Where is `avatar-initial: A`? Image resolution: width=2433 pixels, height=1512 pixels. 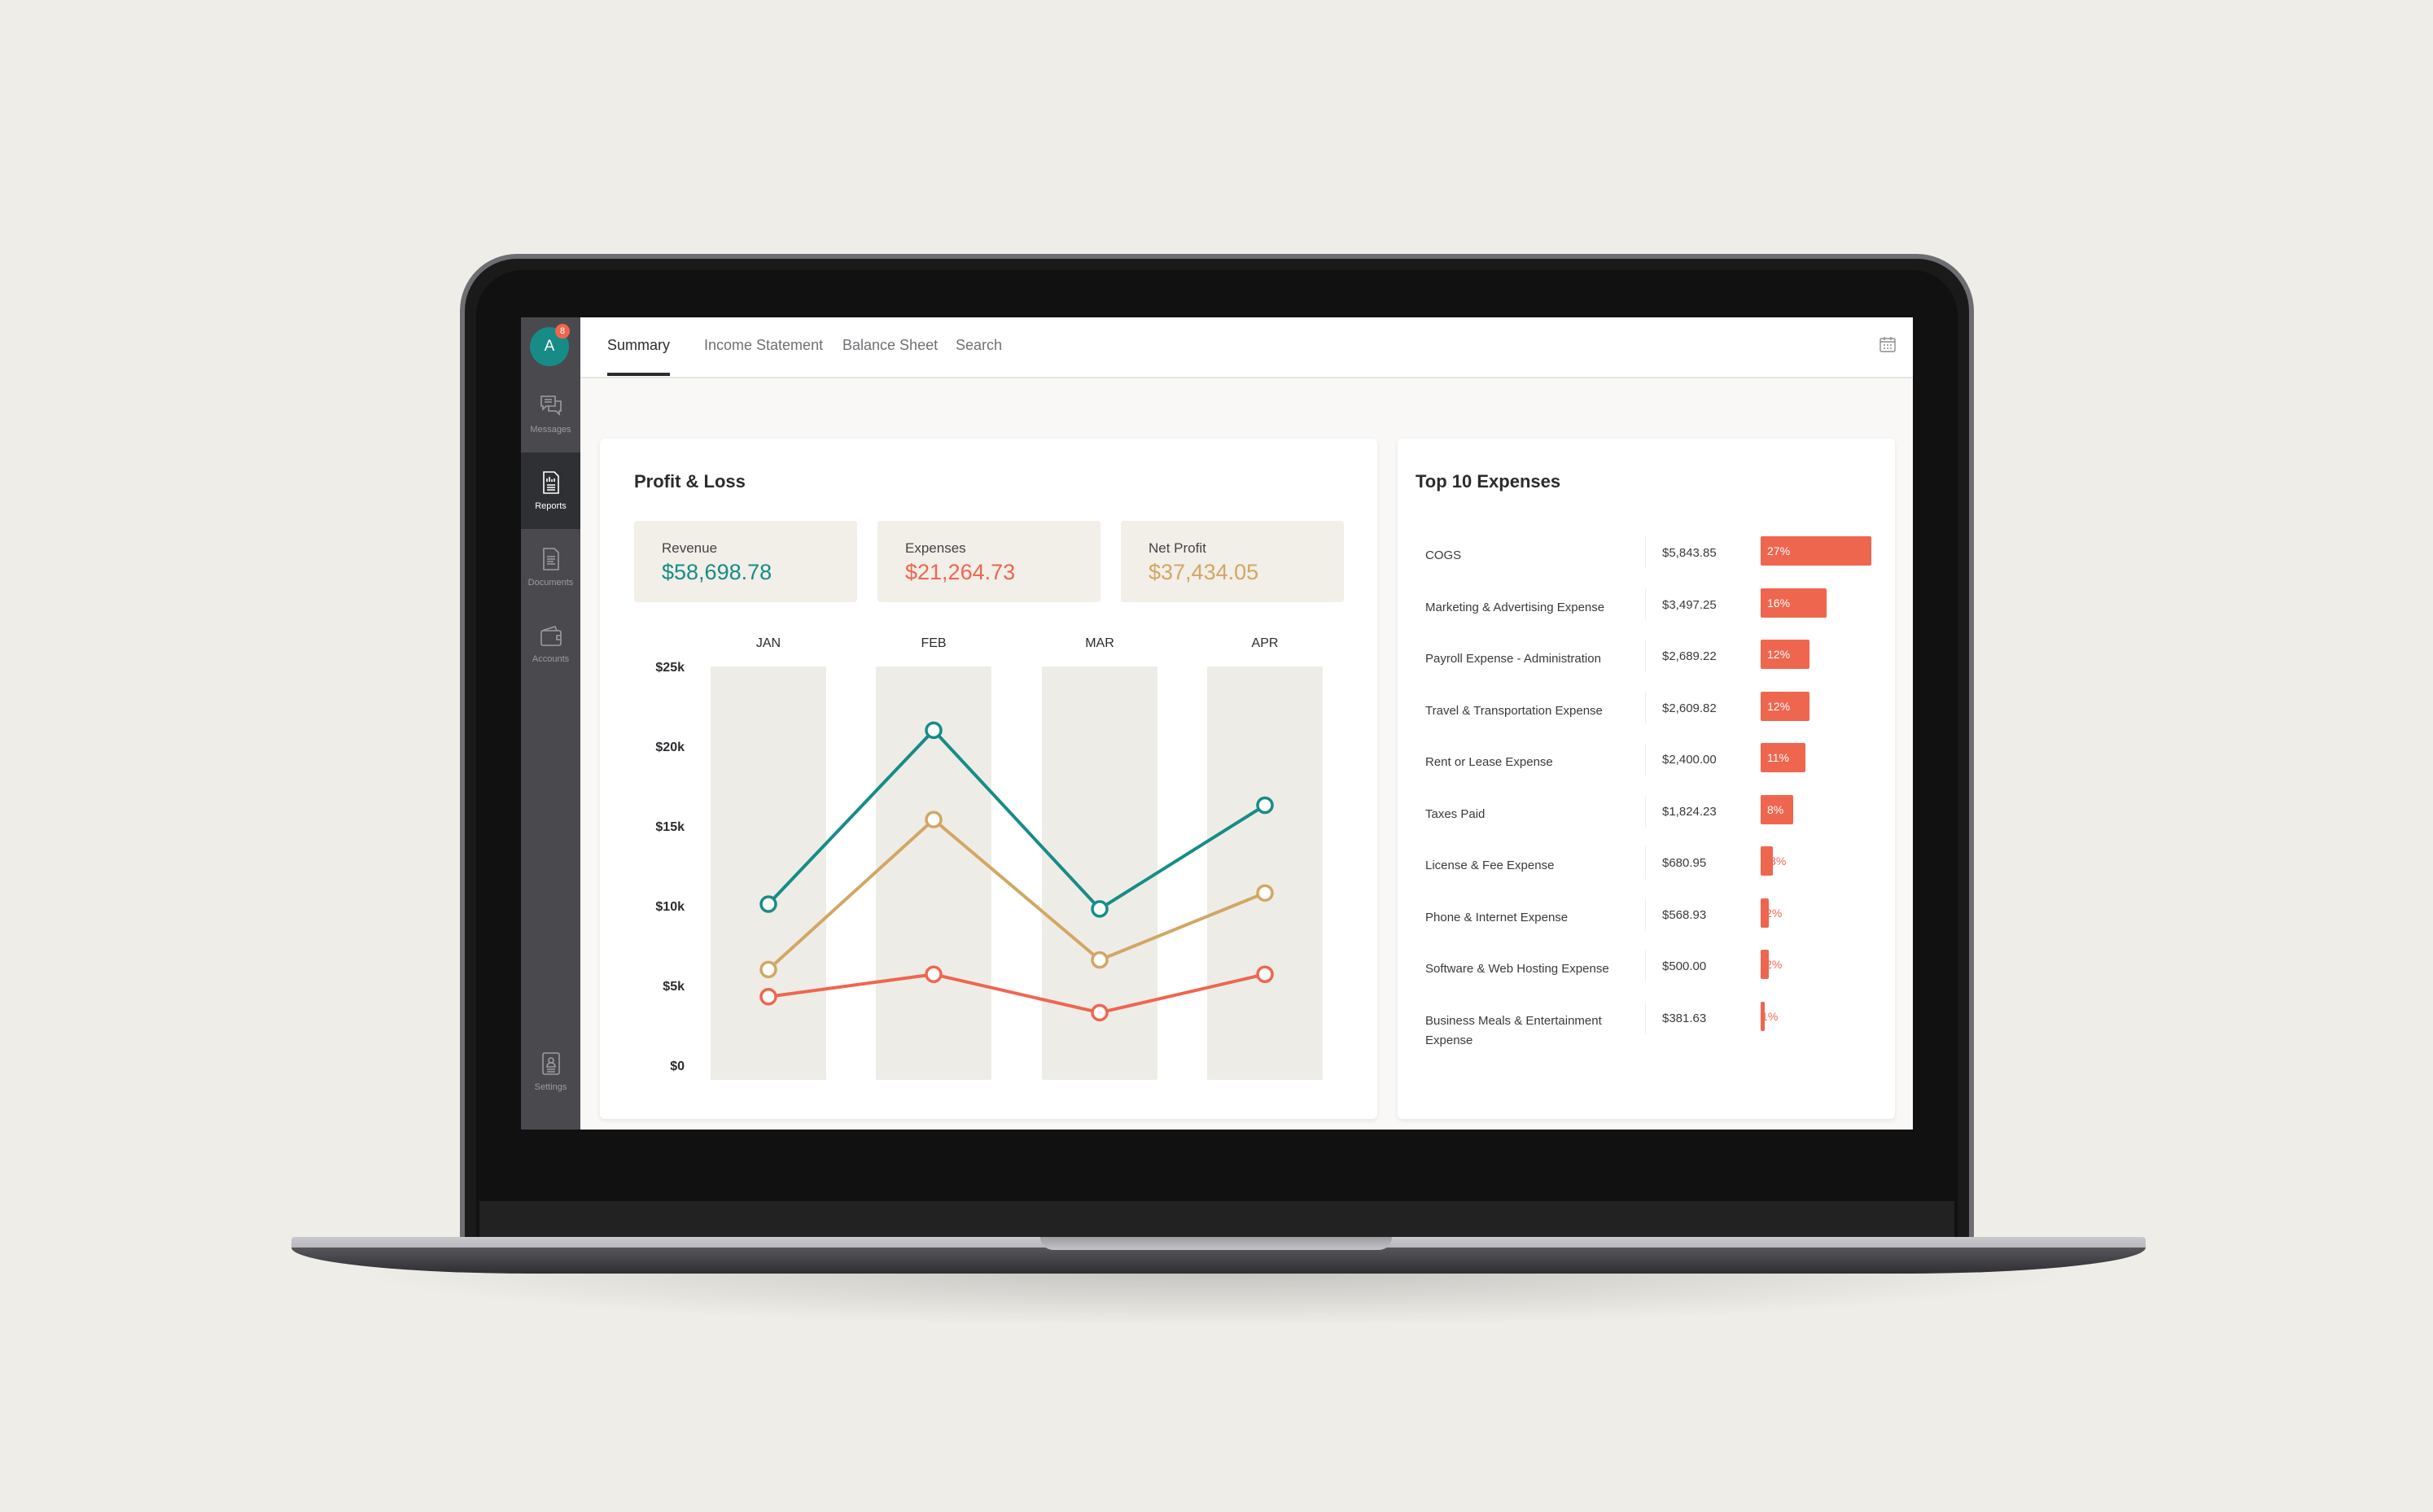 avatar-initial: A is located at coordinates (549, 346).